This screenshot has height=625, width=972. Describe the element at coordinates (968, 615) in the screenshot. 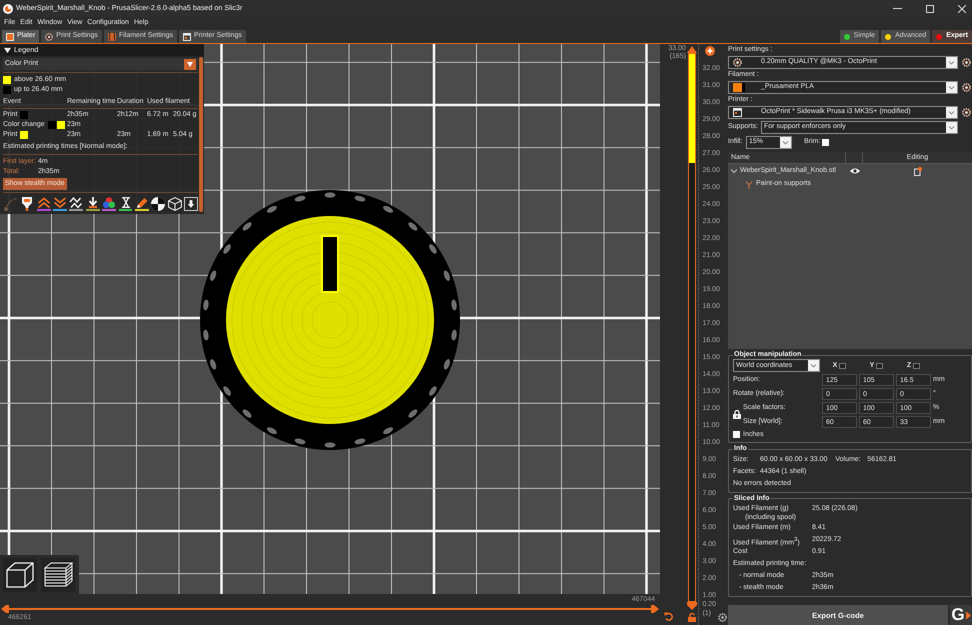

I see `triangle-icon` at that location.